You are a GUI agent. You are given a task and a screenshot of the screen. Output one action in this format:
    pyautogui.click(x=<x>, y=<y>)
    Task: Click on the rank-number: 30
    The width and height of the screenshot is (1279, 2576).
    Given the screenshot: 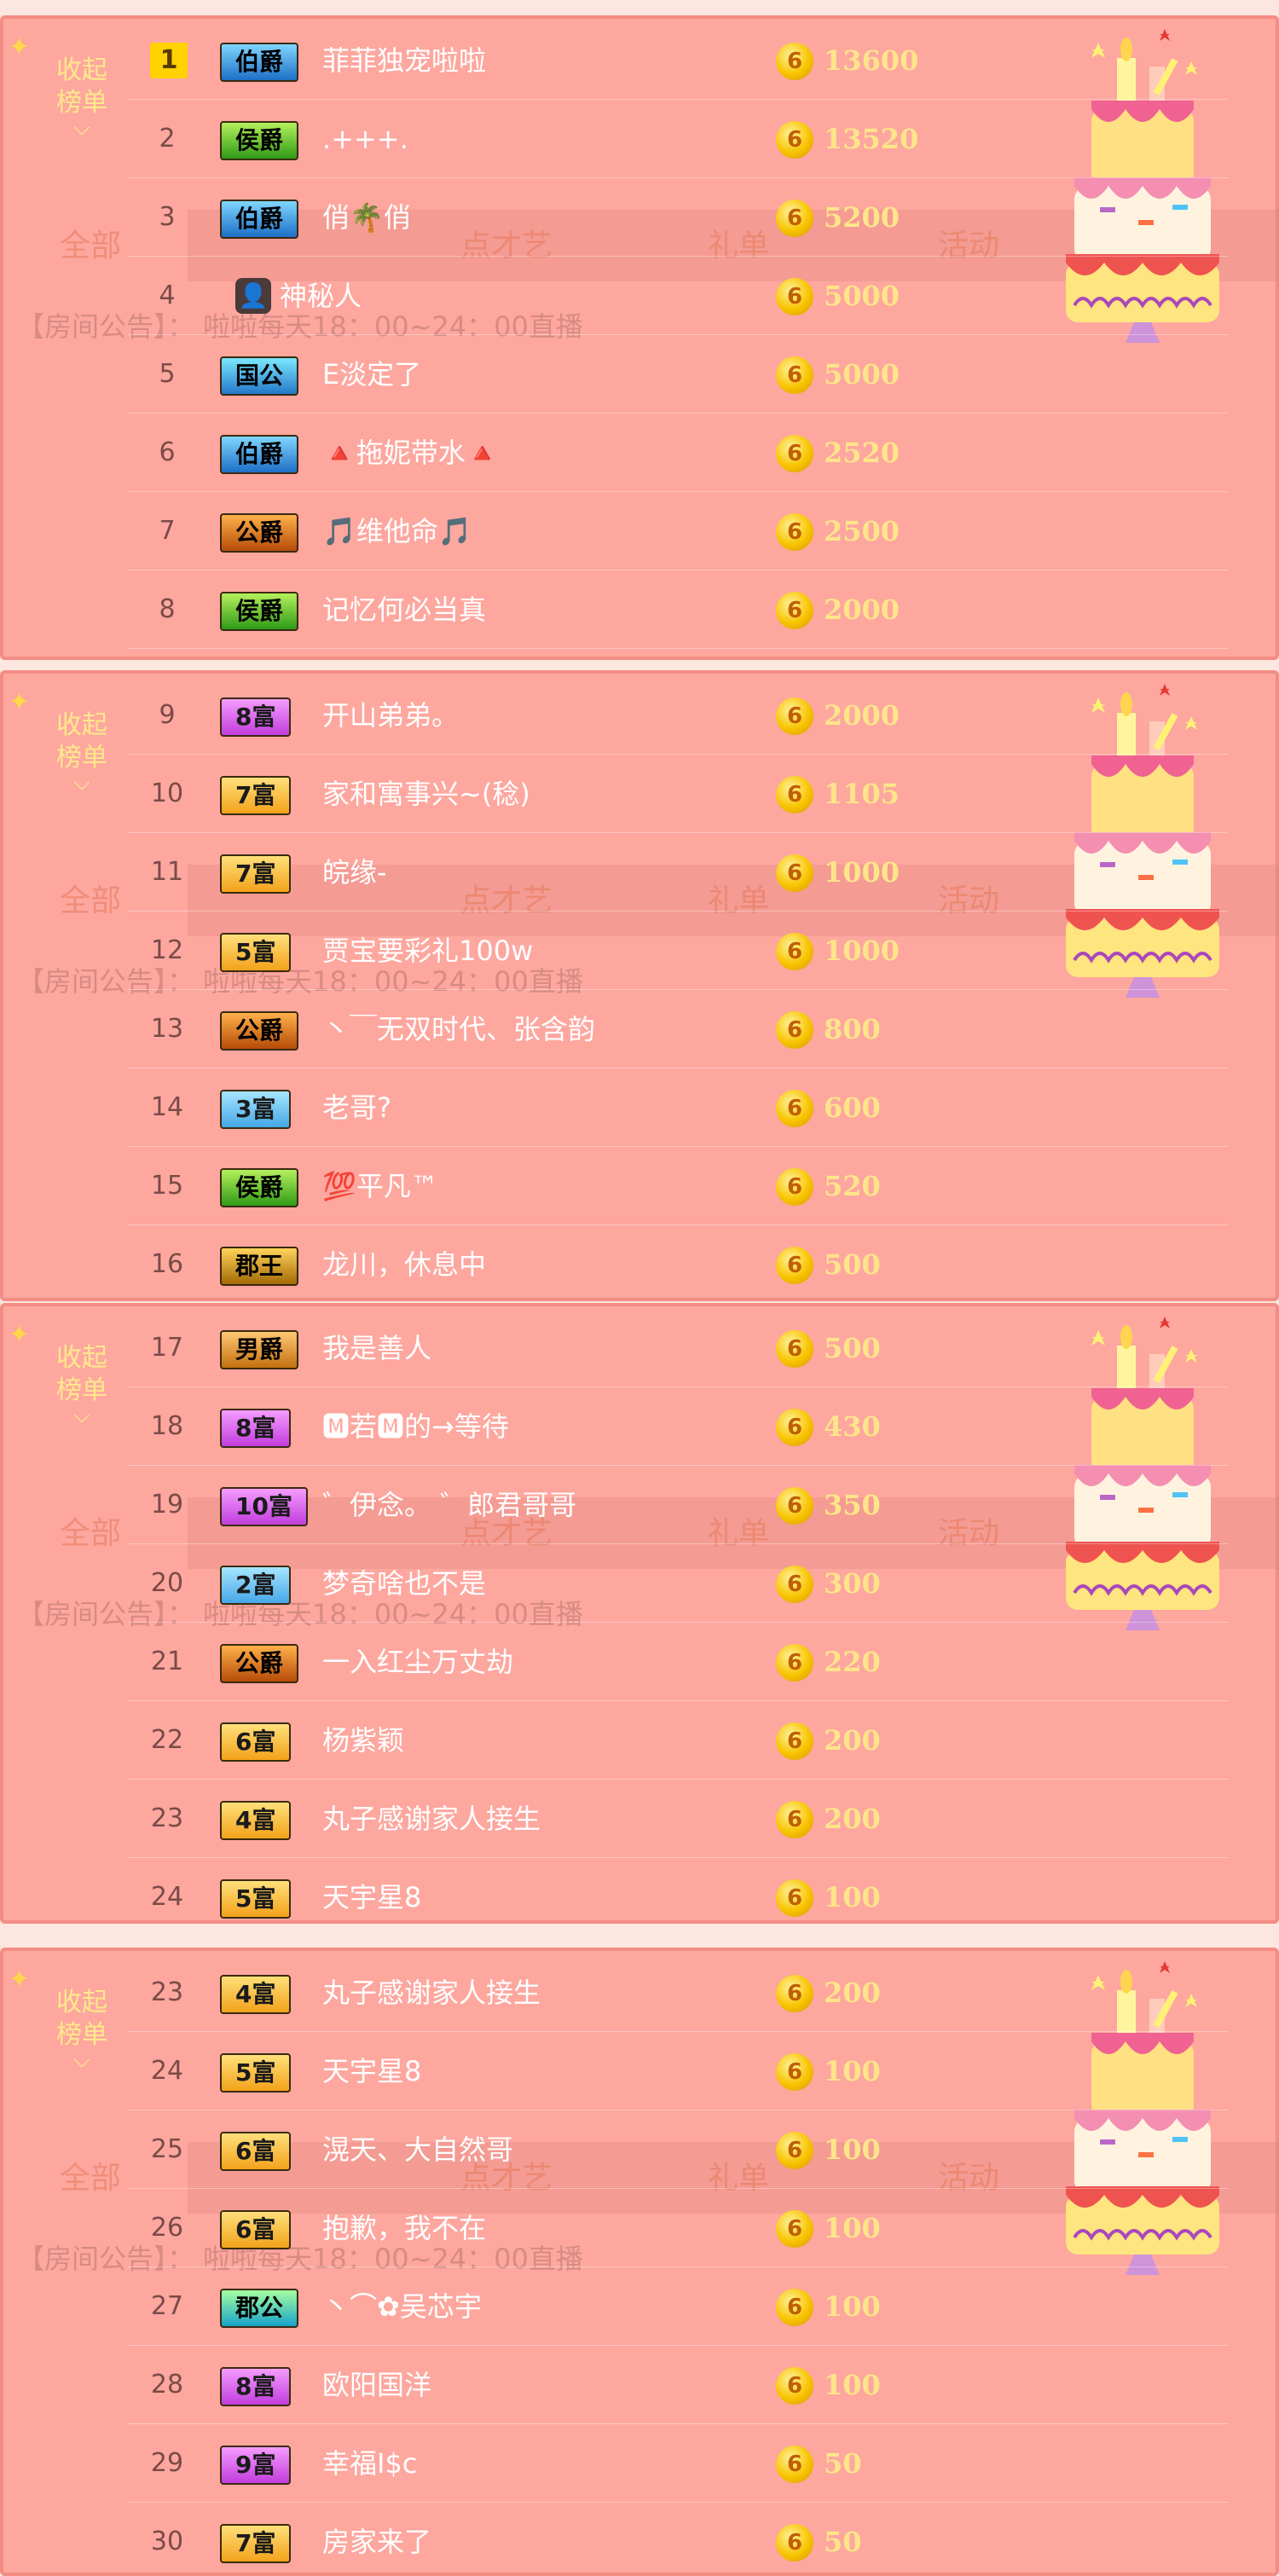 What is the action you would take?
    pyautogui.click(x=167, y=2541)
    